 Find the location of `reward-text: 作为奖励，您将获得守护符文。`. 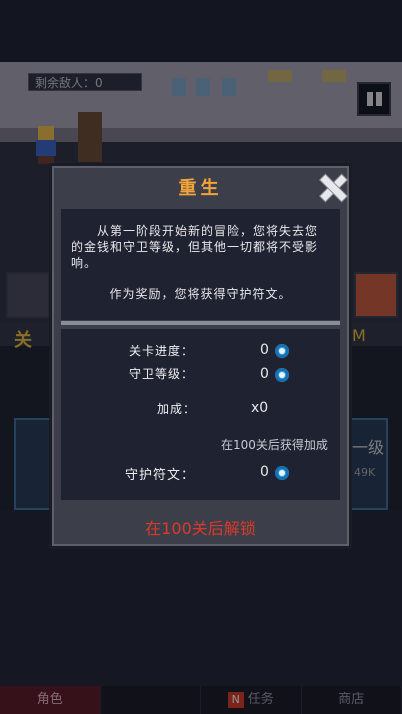

reward-text: 作为奖励，您将获得守护符文。 is located at coordinates (200, 294).